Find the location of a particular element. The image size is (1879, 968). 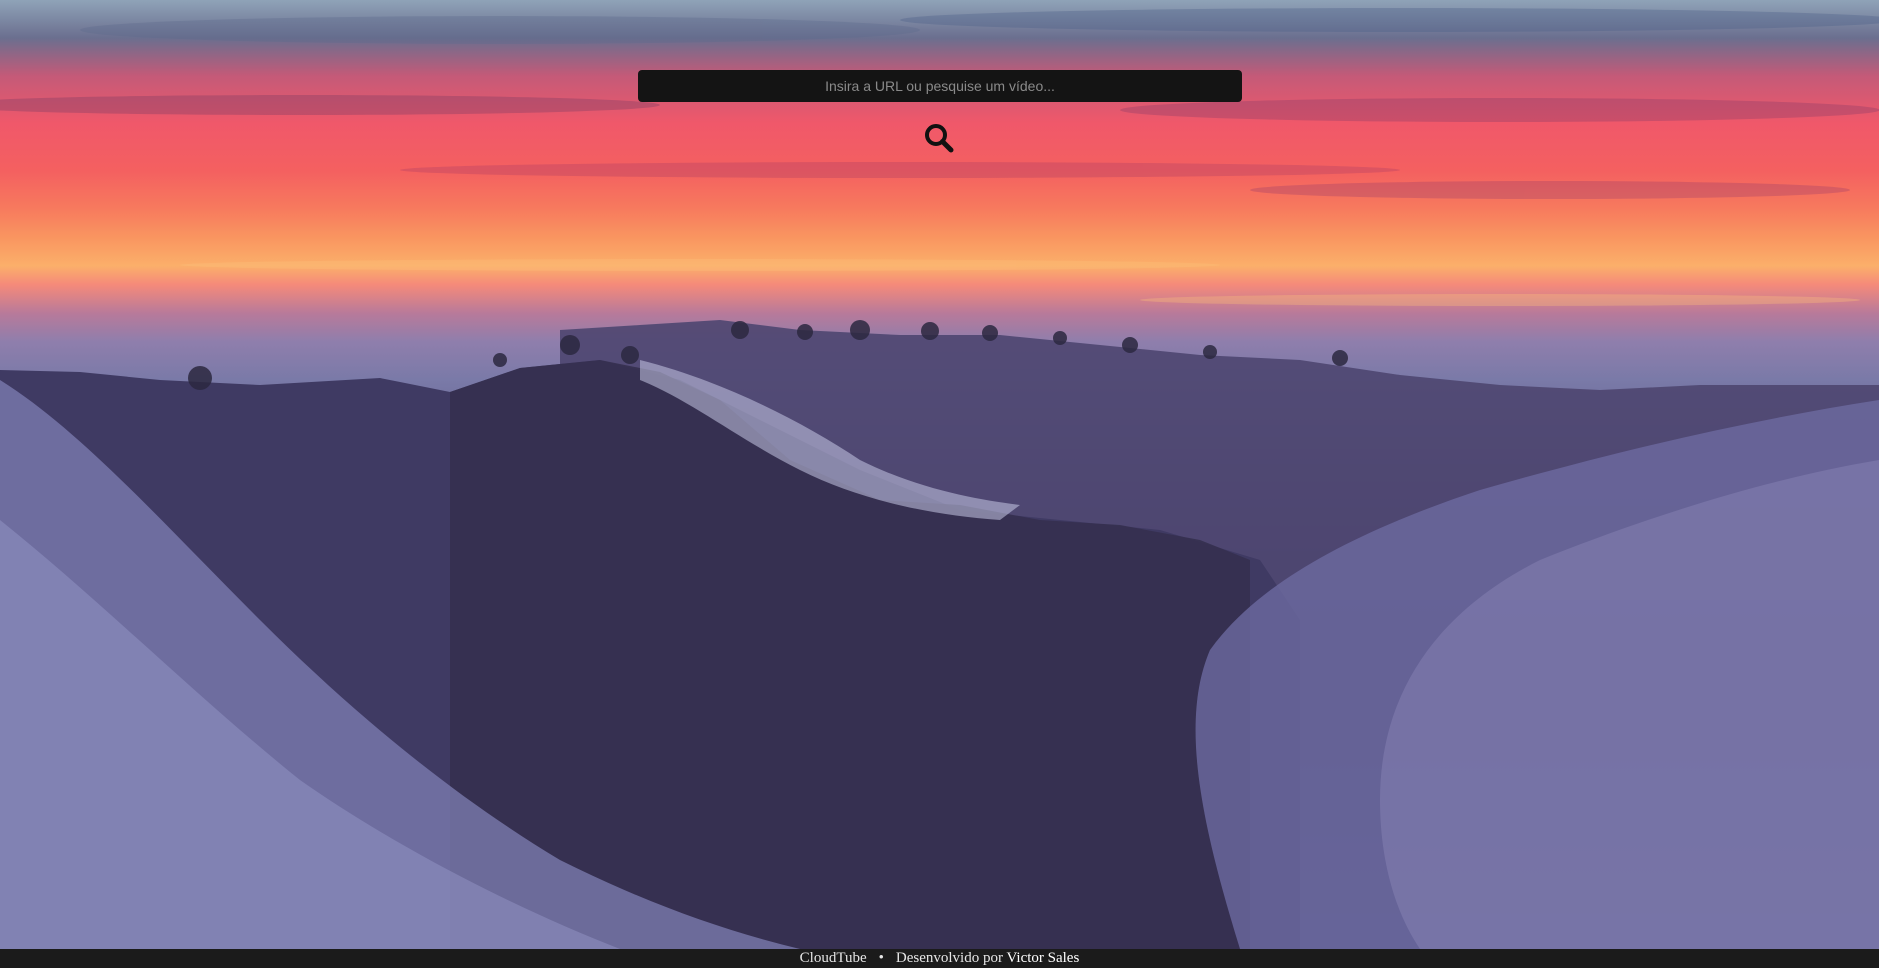

search-bar is located at coordinates (940, 86).